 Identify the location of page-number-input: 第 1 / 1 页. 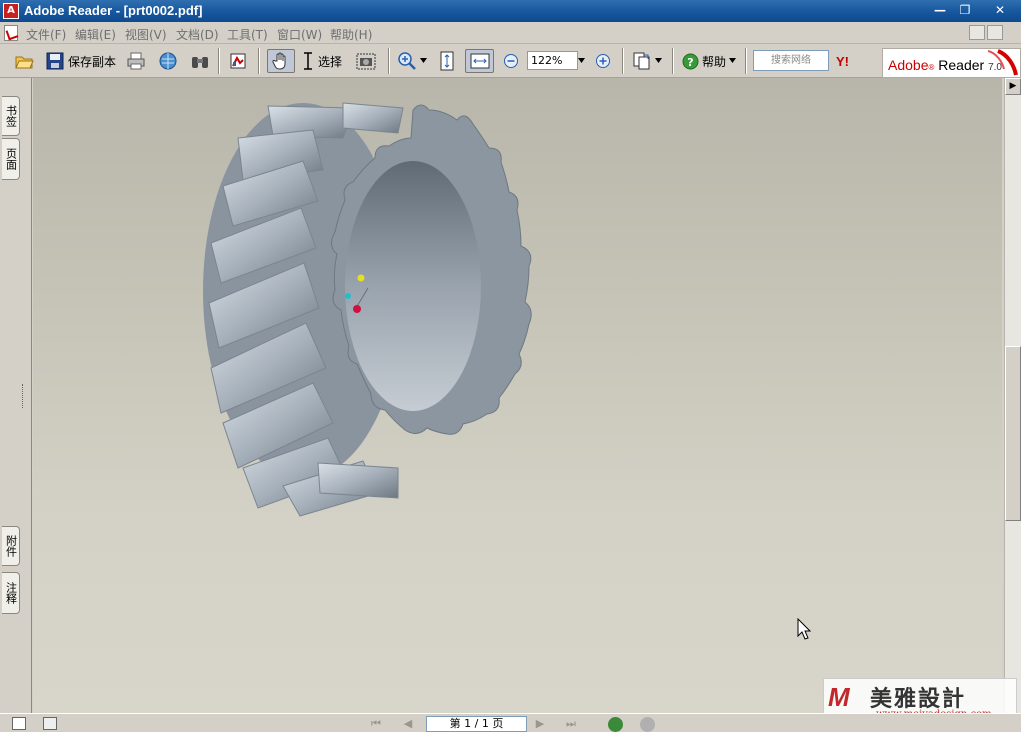
(476, 724).